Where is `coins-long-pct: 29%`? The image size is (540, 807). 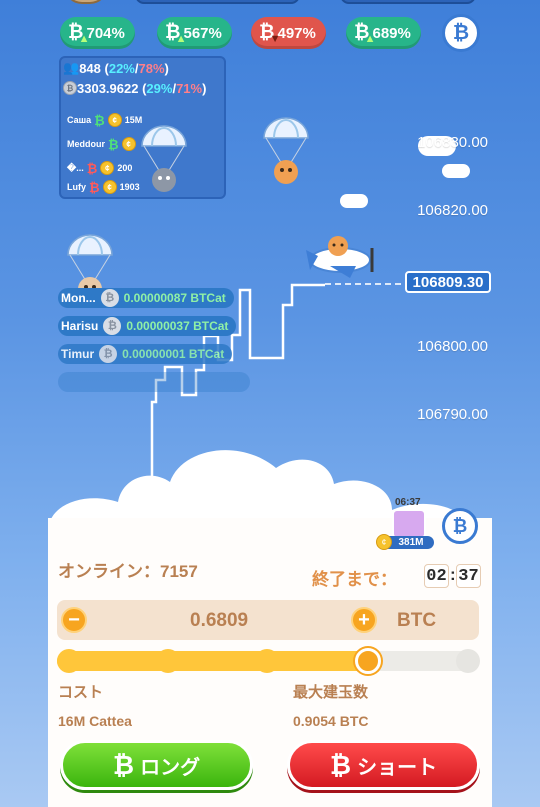
coins-long-pct: 29% is located at coordinates (159, 88).